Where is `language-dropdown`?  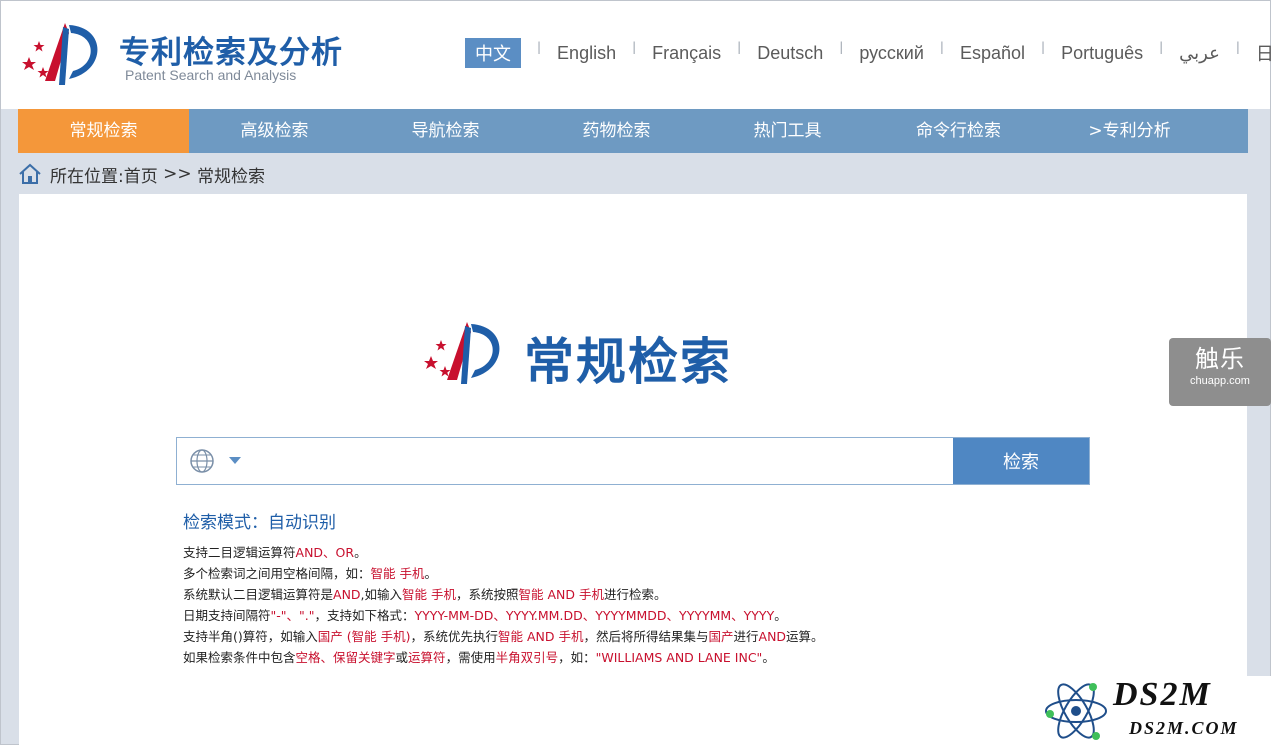
language-dropdown is located at coordinates (212, 461).